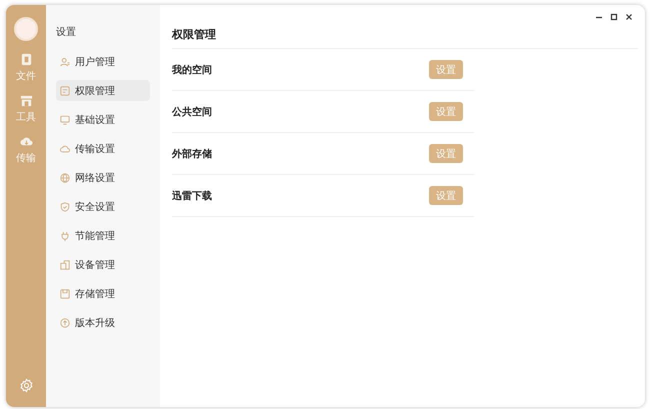 Image resolution: width=650 pixels, height=409 pixels. What do you see at coordinates (405, 38) in the screenshot?
I see `page-title: 权限管理` at bounding box center [405, 38].